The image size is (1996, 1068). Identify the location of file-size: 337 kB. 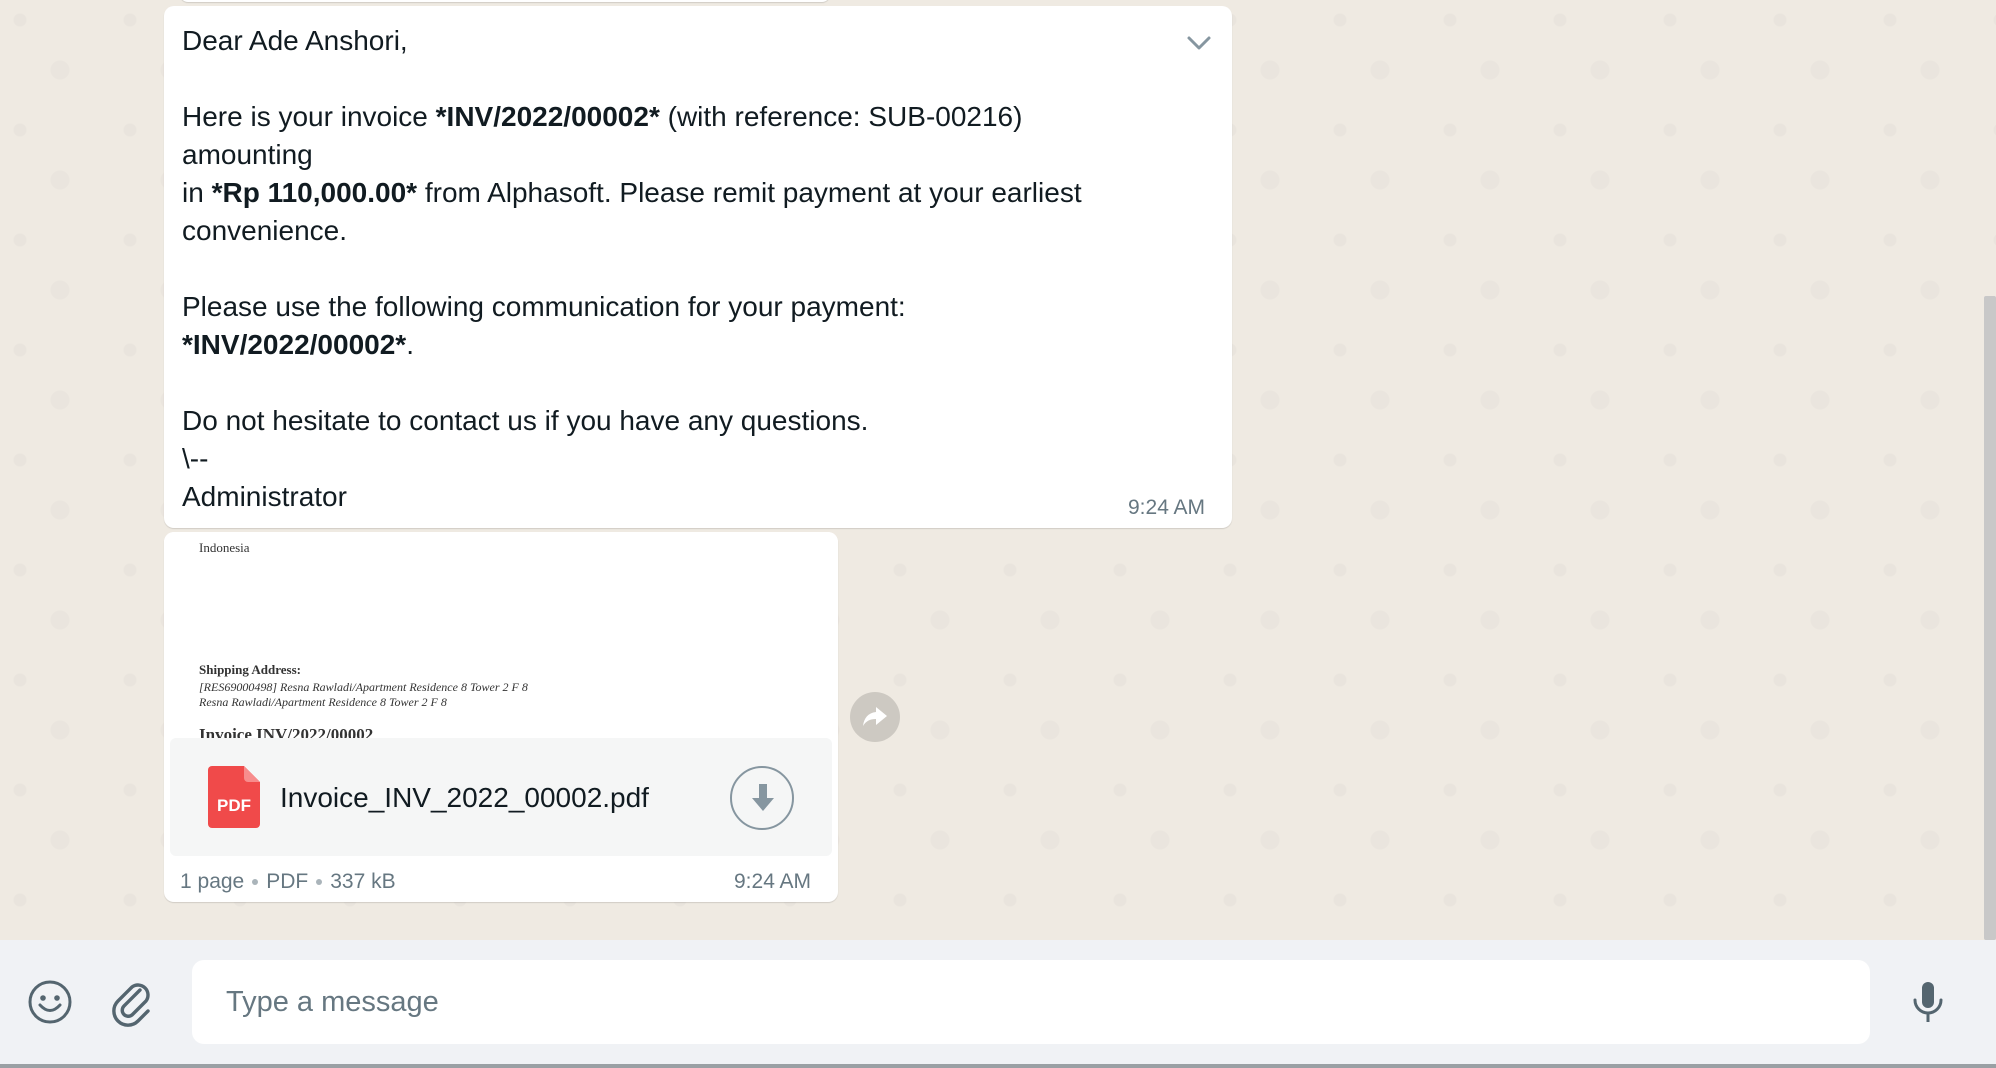
(363, 881).